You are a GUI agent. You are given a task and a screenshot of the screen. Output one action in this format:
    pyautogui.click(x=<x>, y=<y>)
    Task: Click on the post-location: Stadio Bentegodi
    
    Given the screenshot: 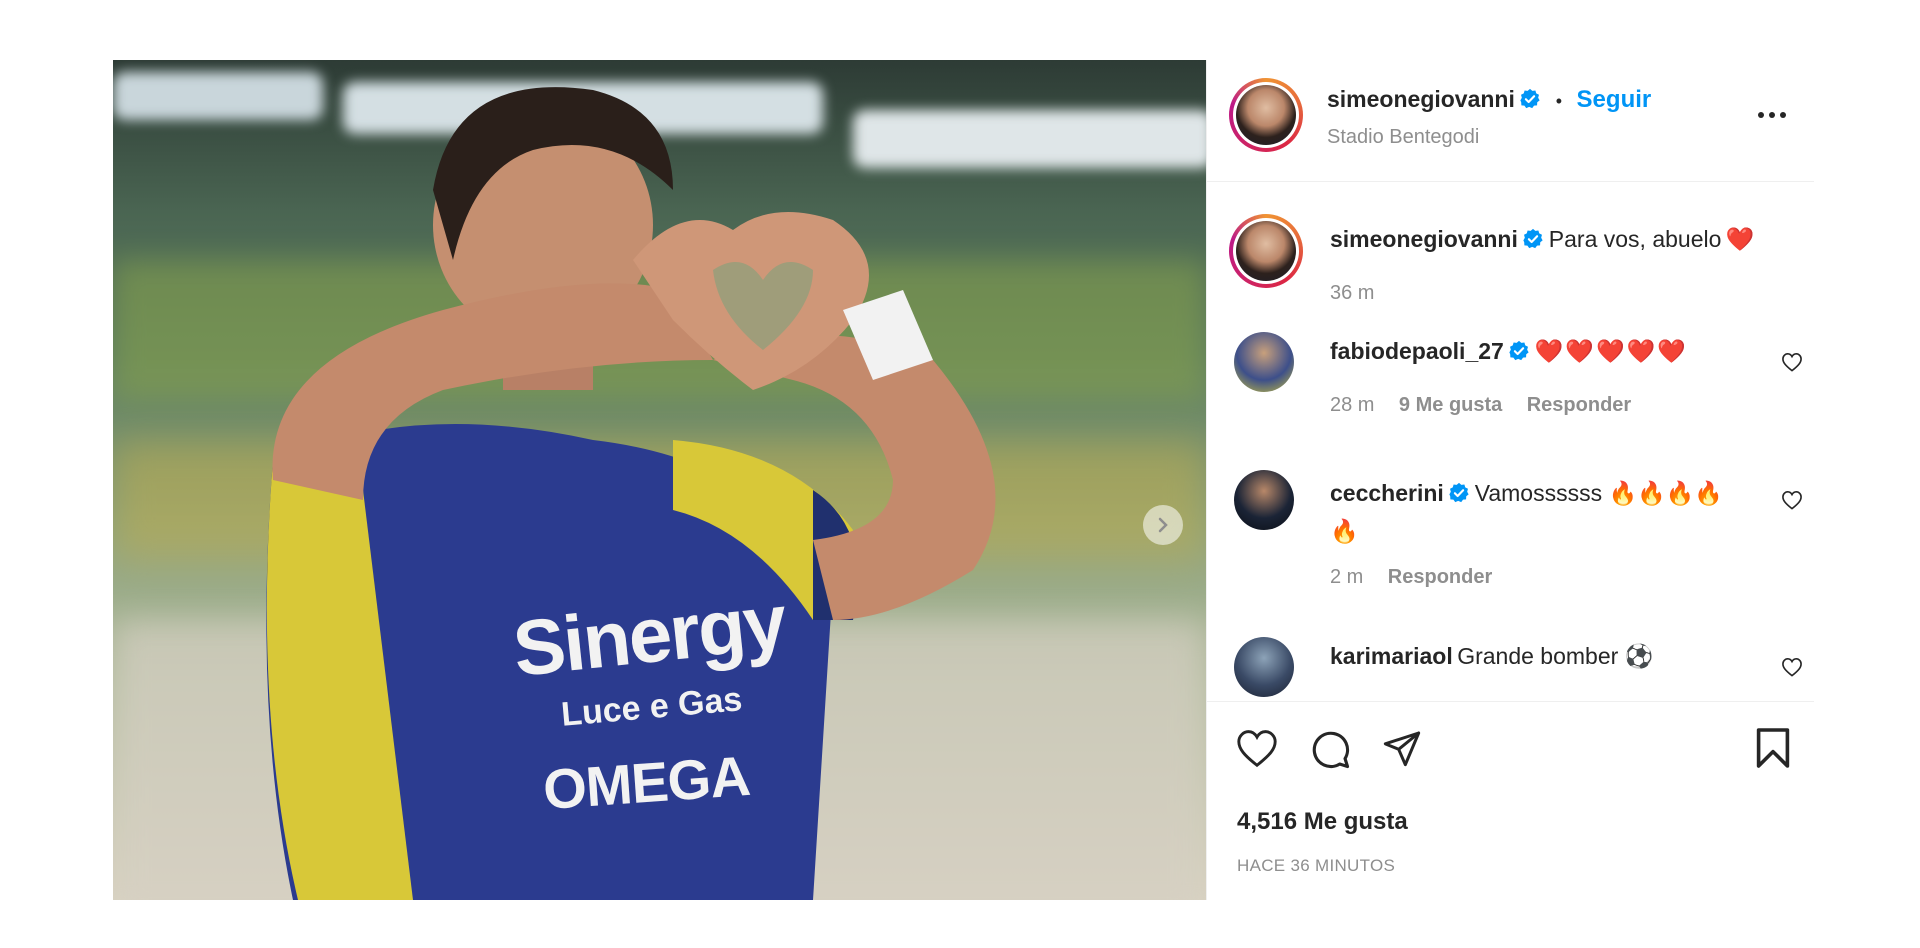 What is the action you would take?
    pyautogui.click(x=1403, y=137)
    